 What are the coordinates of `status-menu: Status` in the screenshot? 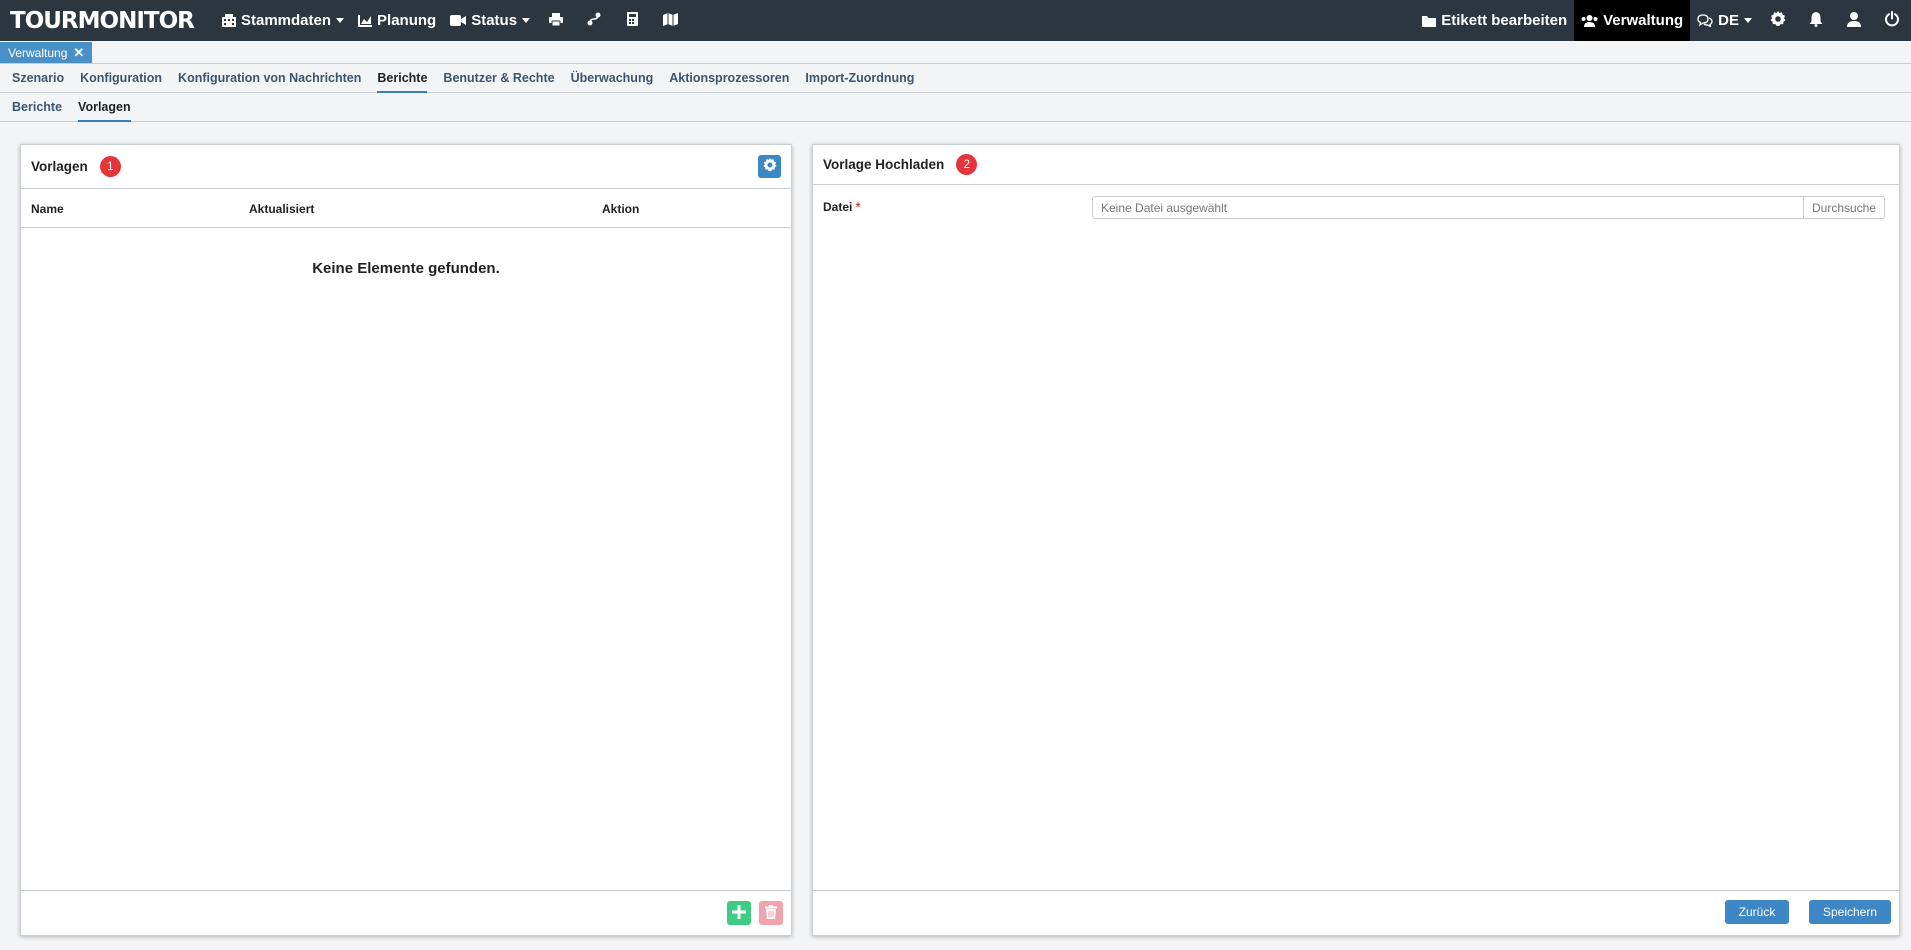 It's located at (490, 20).